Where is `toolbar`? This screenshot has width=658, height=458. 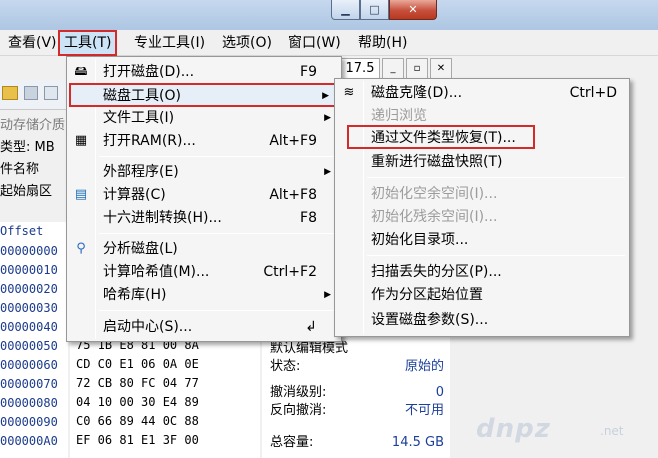 toolbar is located at coordinates (34, 95).